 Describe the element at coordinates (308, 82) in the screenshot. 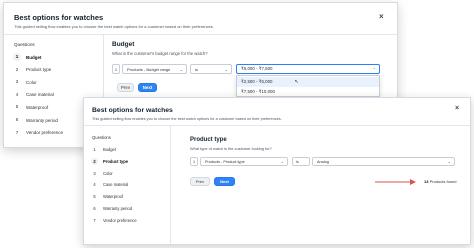

I see `dropdown-option: ₹2,500 - ₹5,000 ↖` at that location.